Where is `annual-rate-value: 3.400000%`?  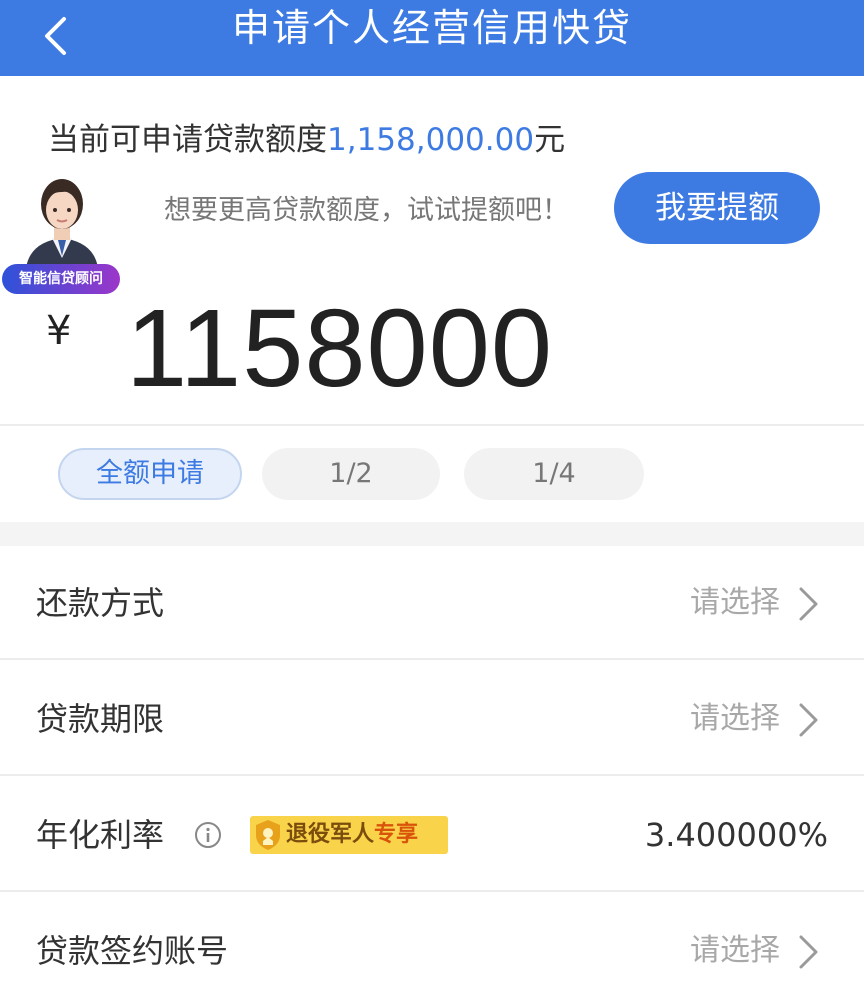 annual-rate-value: 3.400000% is located at coordinates (736, 835).